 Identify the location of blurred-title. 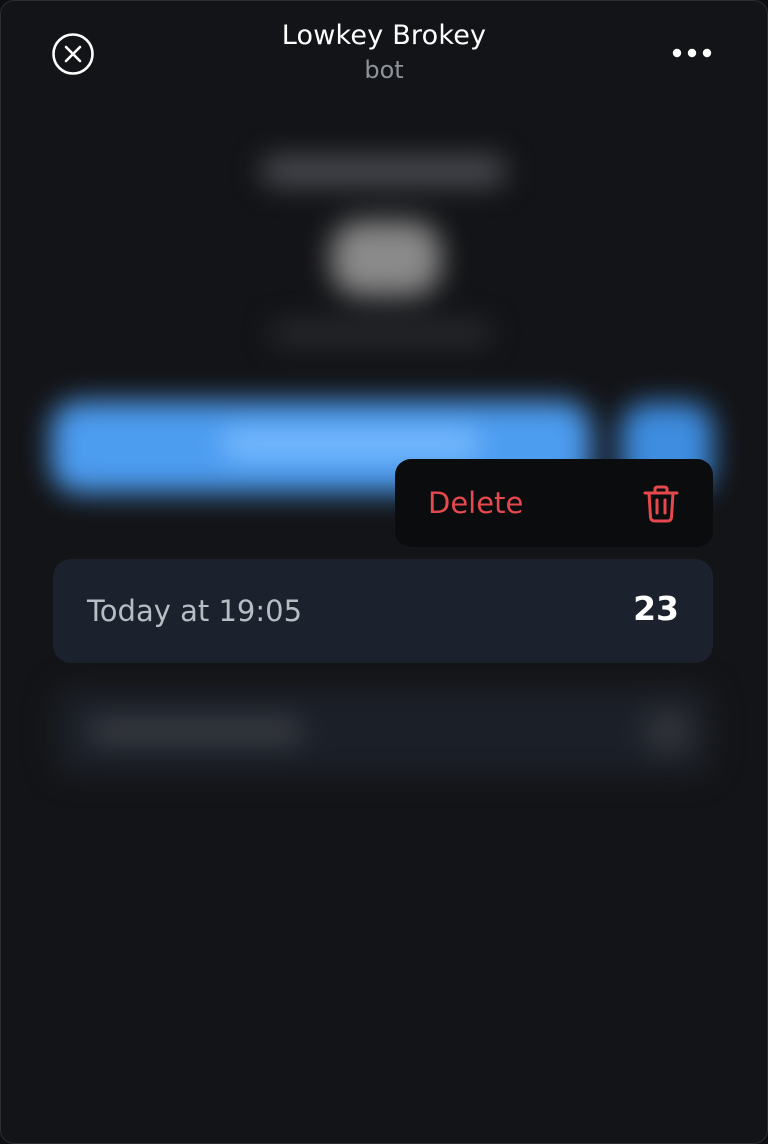
(383, 171).